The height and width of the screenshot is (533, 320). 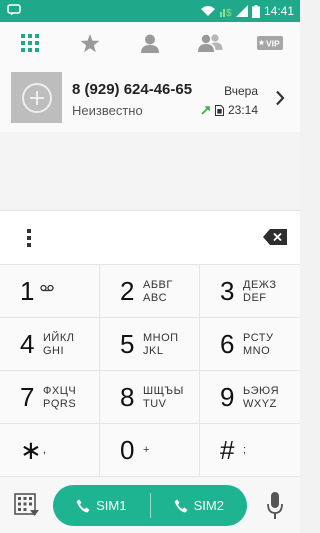 I want to click on call-contact-name: Неизвестно, so click(x=107, y=110).